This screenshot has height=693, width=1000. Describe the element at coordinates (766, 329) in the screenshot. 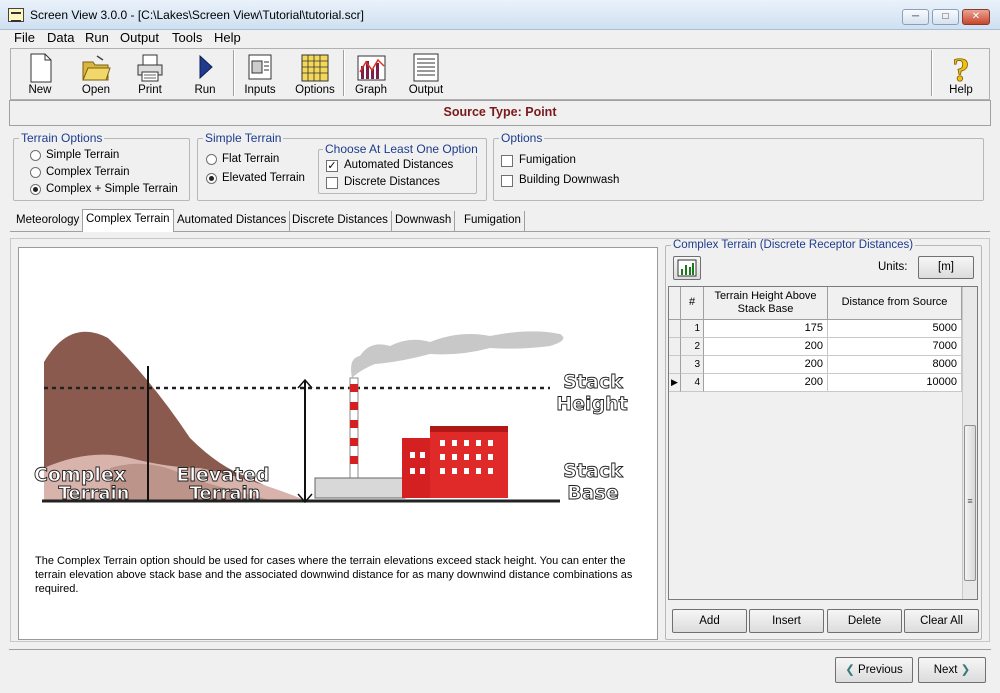

I see `cell-terrain-height: 175` at that location.